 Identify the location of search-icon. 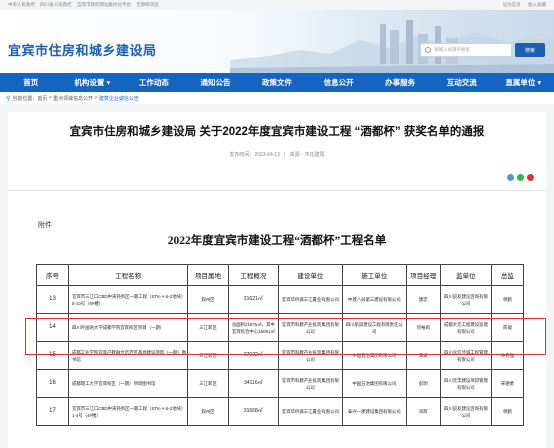
(428, 50).